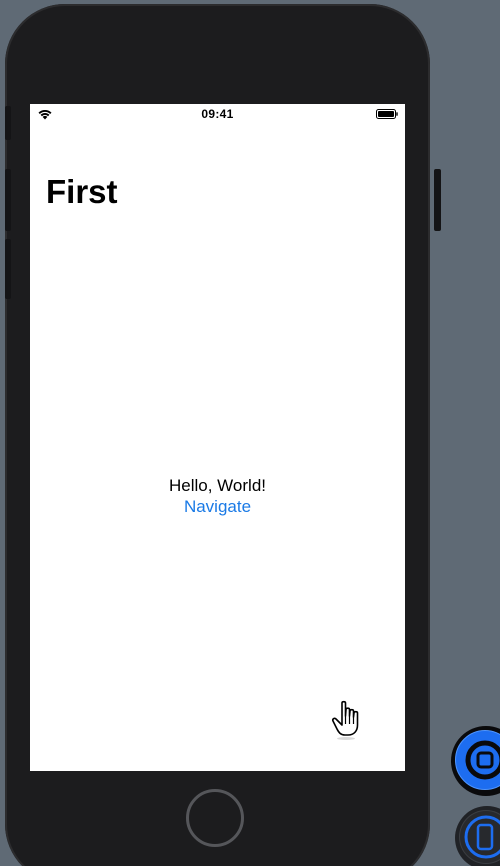 The width and height of the screenshot is (500, 866). I want to click on battery-icon, so click(387, 114).